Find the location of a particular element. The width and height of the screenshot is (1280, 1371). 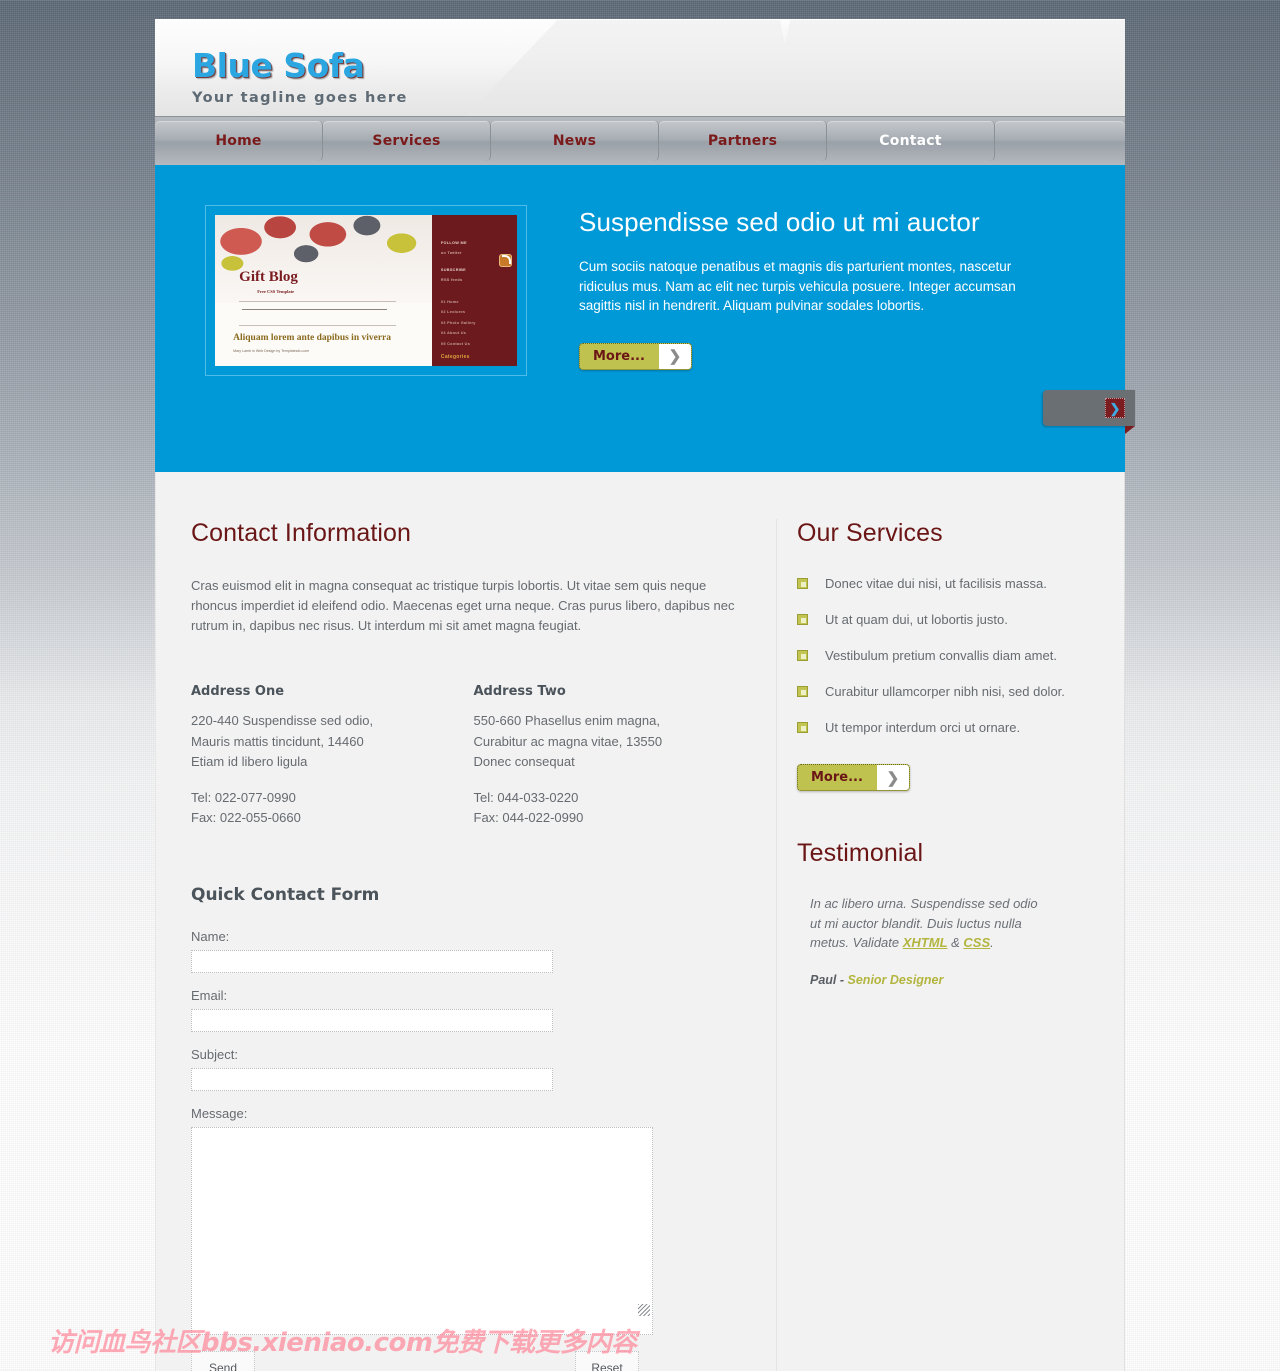

slider-next-button: ❯ is located at coordinates (1089, 412).